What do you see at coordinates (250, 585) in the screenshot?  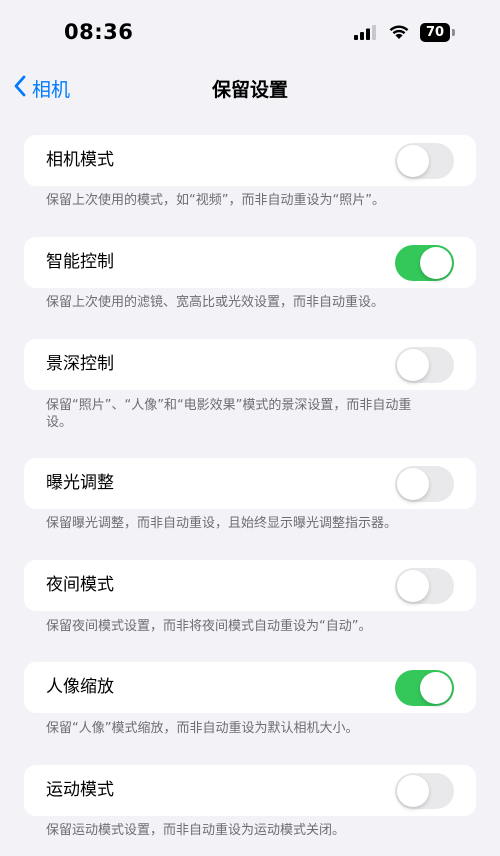 I see `setting-row-night-mode: 夜间模式` at bounding box center [250, 585].